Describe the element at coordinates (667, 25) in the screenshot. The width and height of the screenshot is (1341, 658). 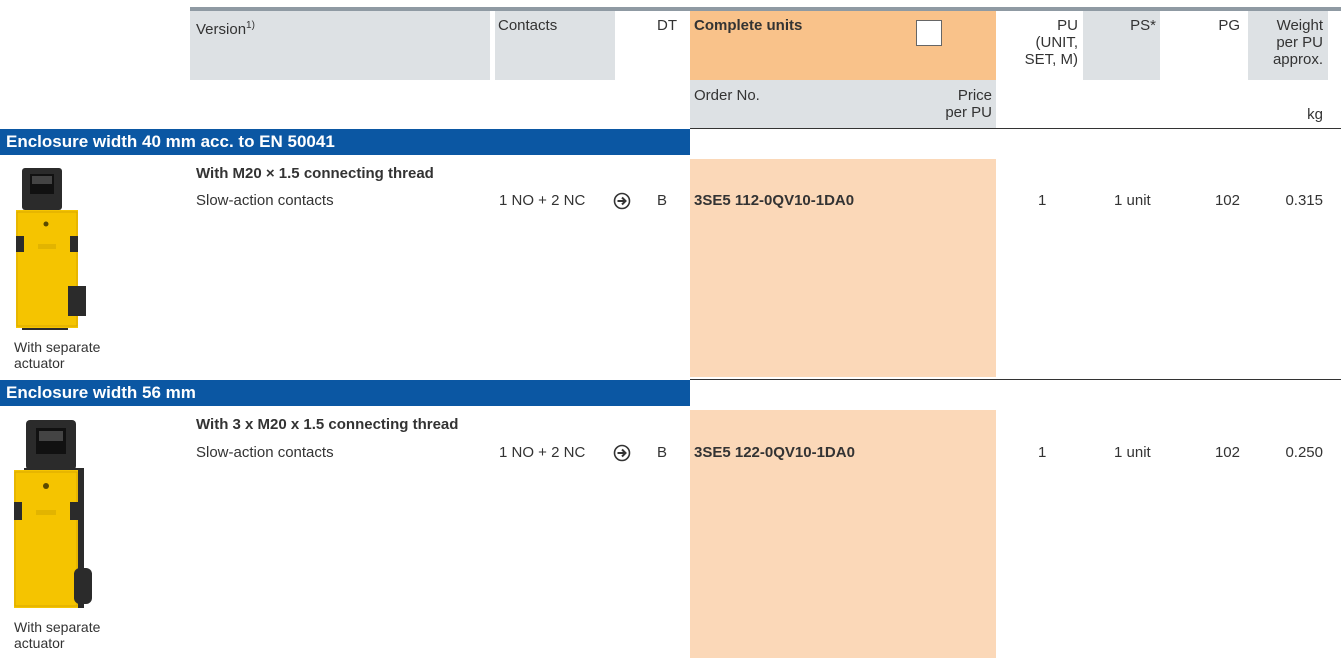
I see `dt-header: DT` at that location.